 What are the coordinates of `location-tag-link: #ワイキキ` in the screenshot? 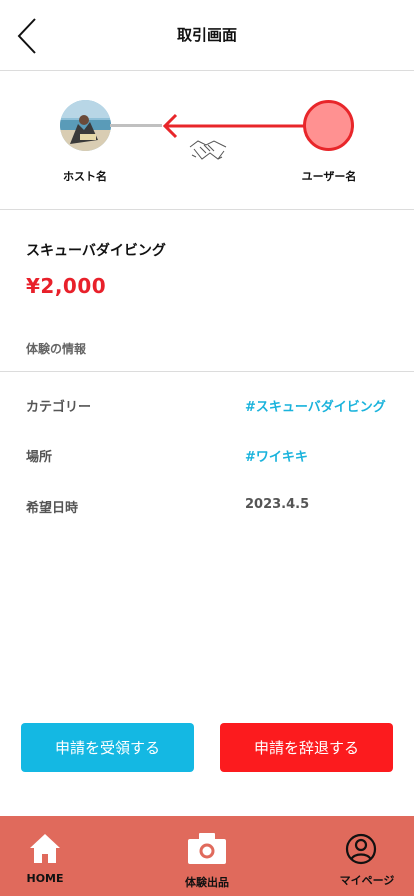 It's located at (276, 455).